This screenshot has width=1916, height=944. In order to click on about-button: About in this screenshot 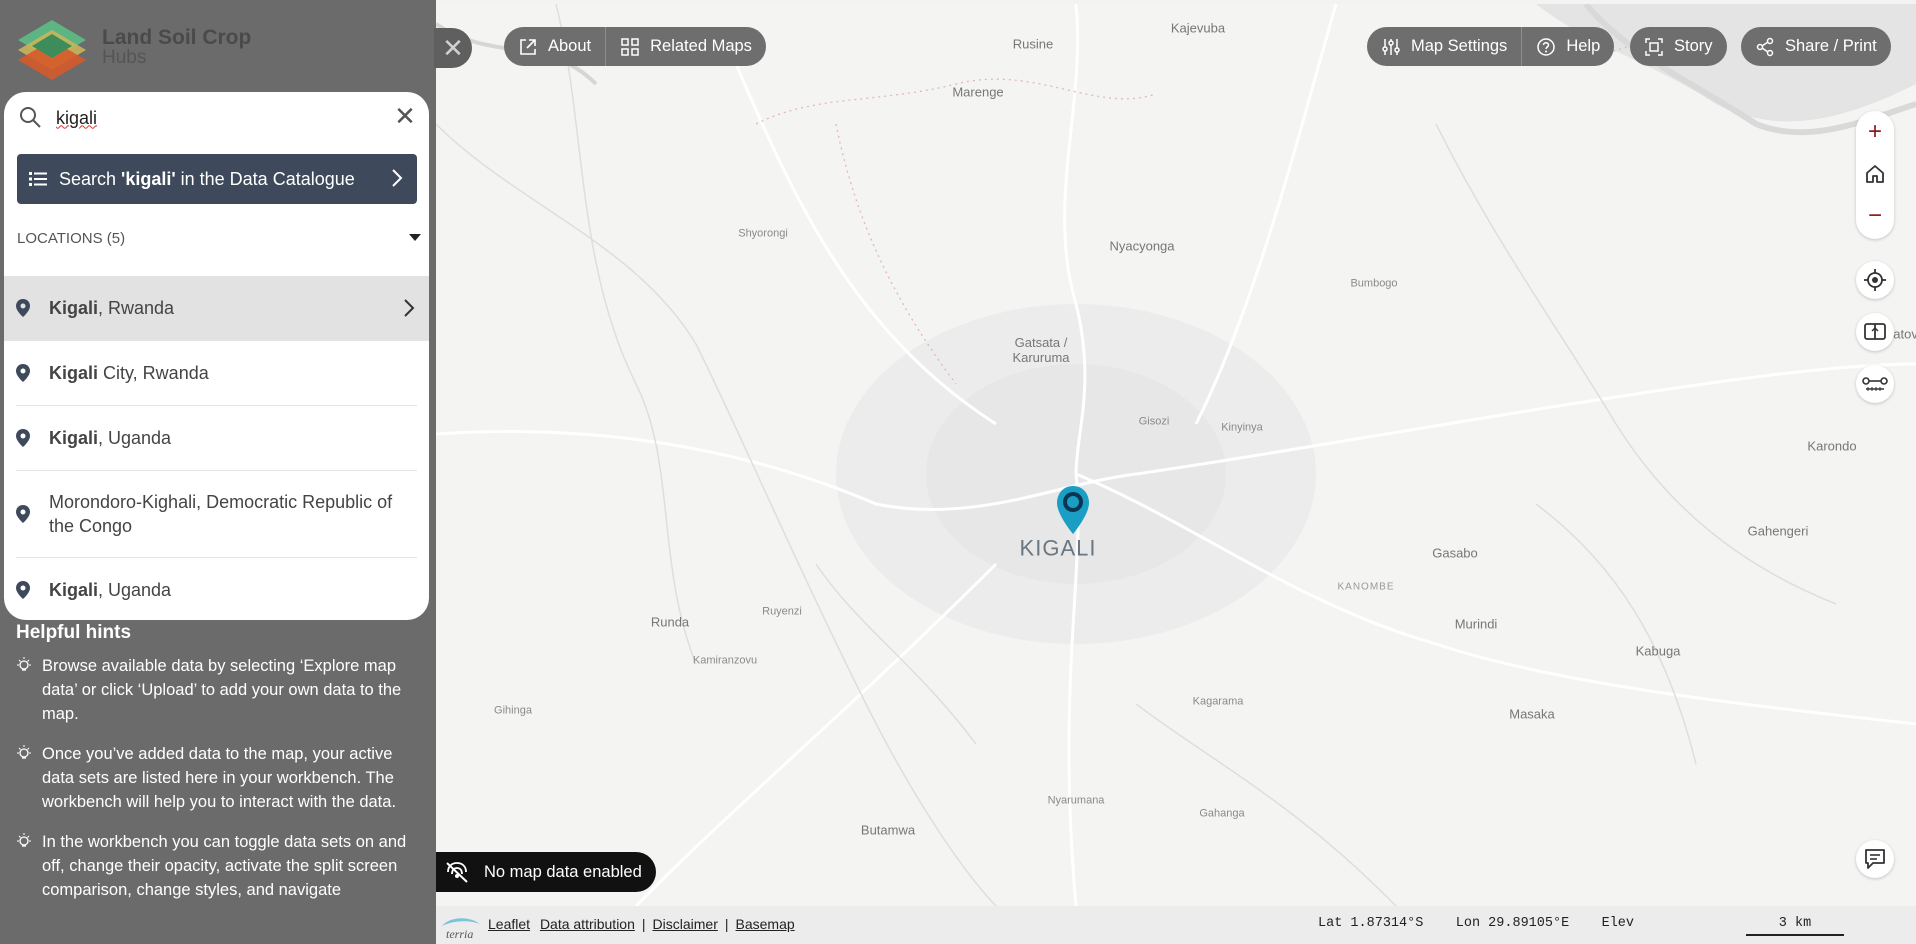, I will do `click(554, 46)`.